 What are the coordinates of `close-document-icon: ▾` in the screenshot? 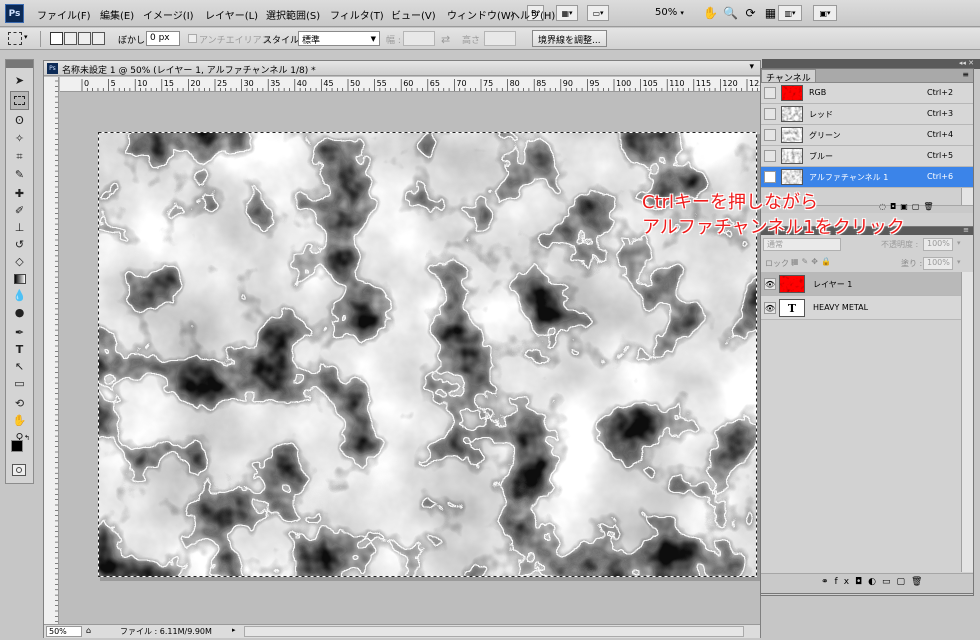 It's located at (751, 67).